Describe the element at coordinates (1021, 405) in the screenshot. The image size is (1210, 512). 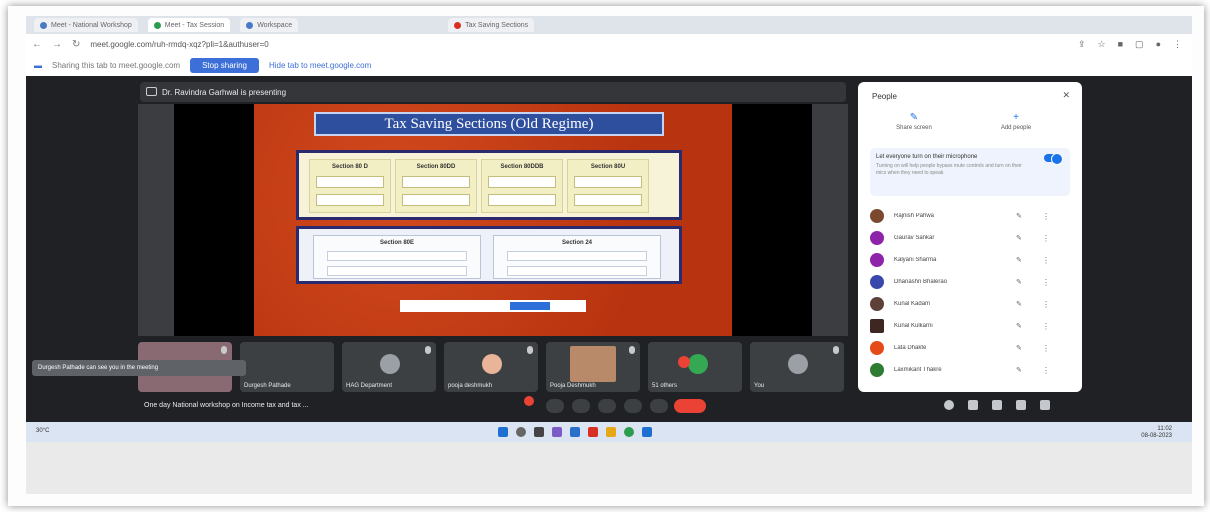
I see `activities-icon` at that location.